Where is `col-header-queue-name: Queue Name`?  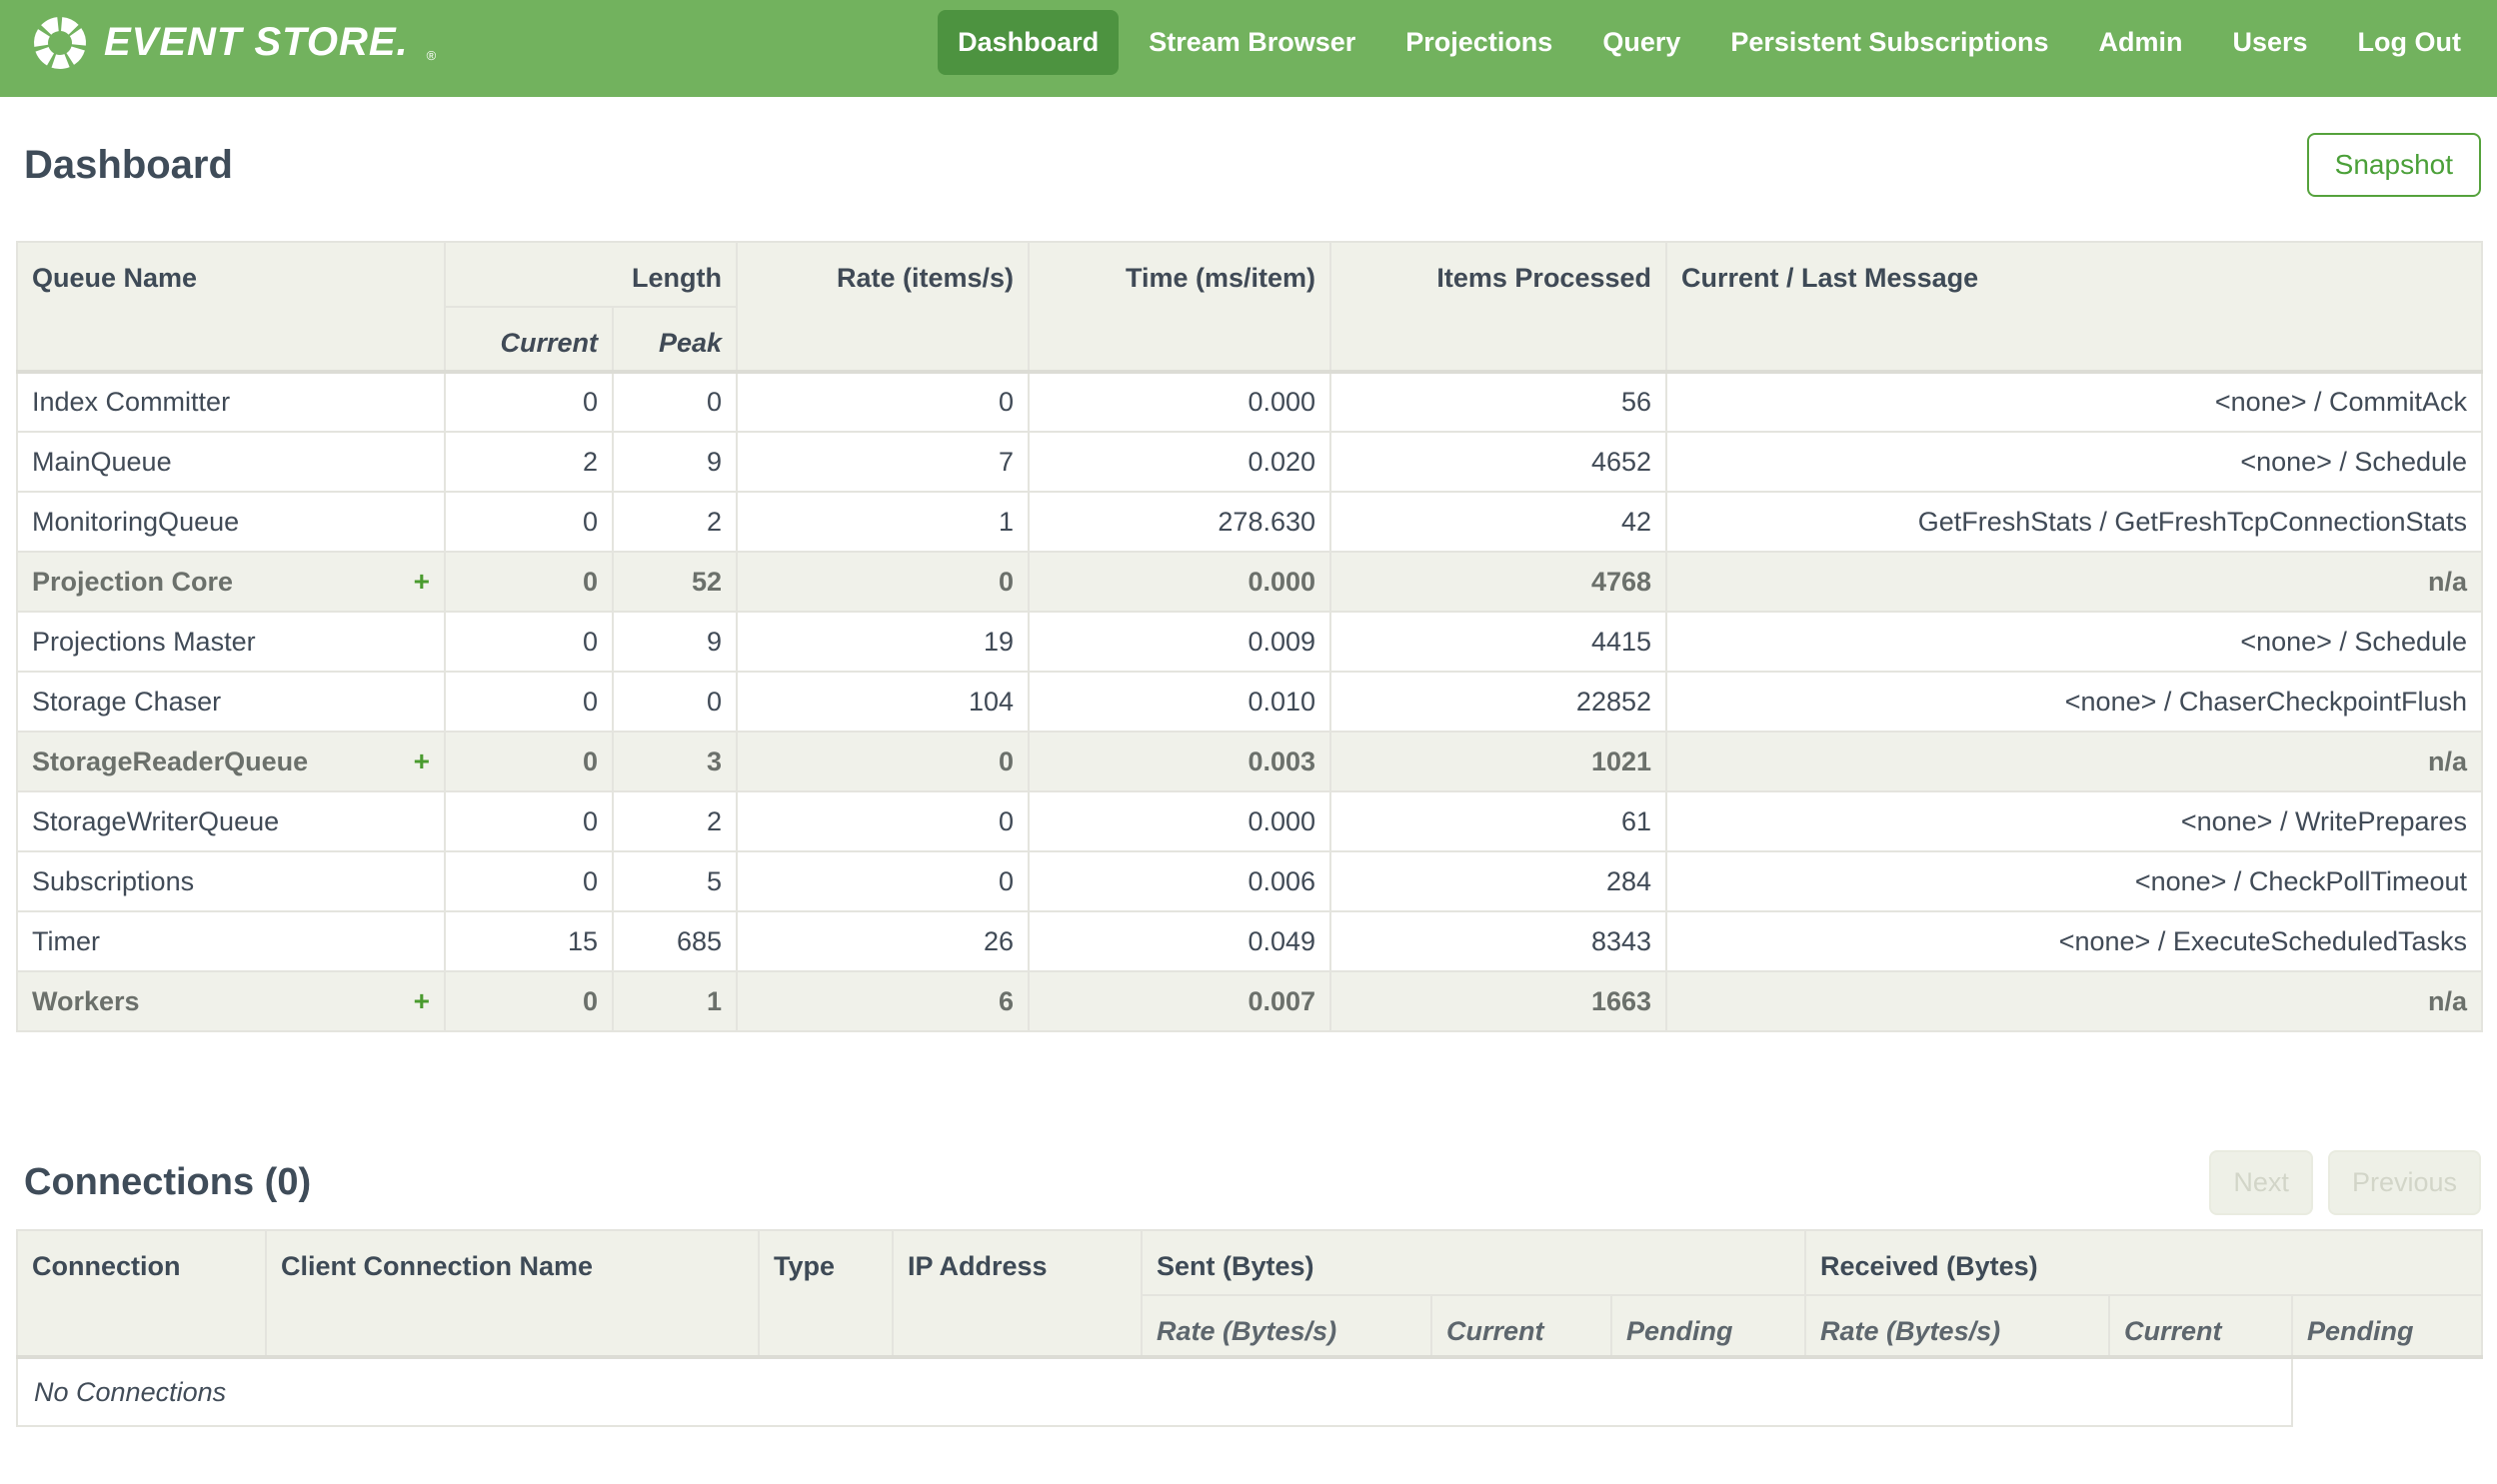
col-header-queue-name: Queue Name is located at coordinates (231, 307).